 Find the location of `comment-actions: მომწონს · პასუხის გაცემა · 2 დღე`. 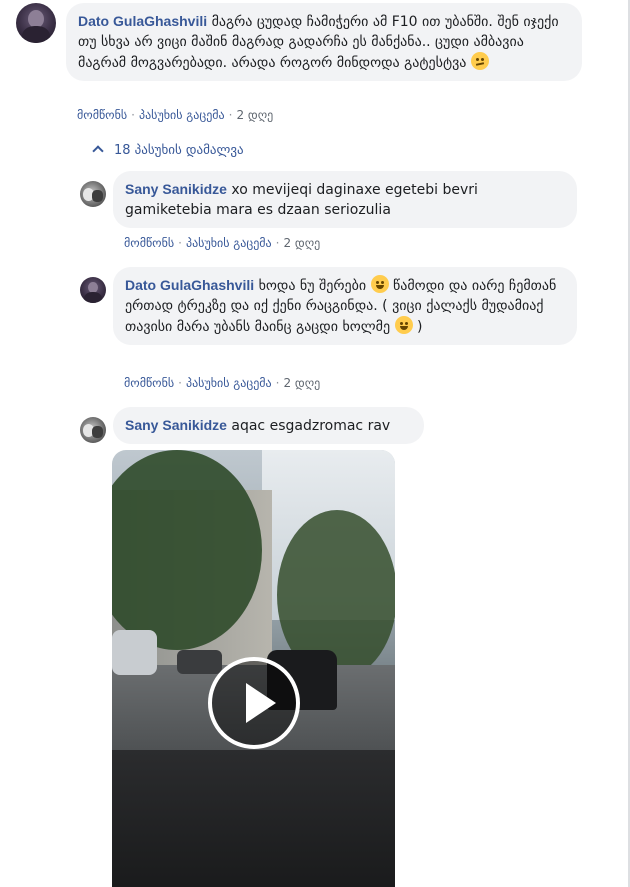

comment-actions: მომწონს · პასუხის გაცემა · 2 დღე is located at coordinates (175, 115).